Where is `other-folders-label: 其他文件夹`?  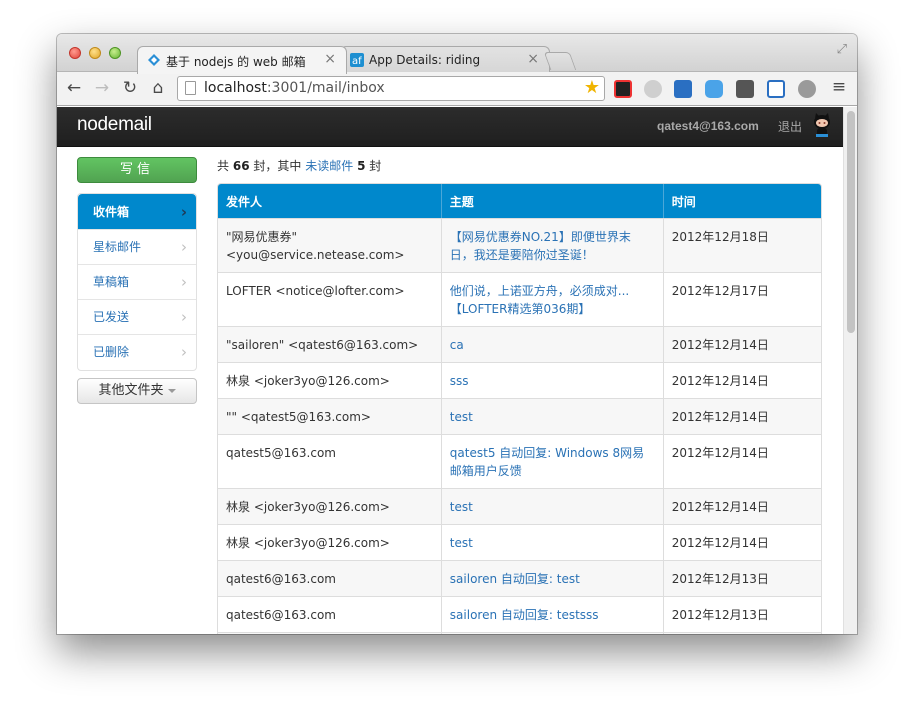 other-folders-label: 其他文件夹 is located at coordinates (131, 390).